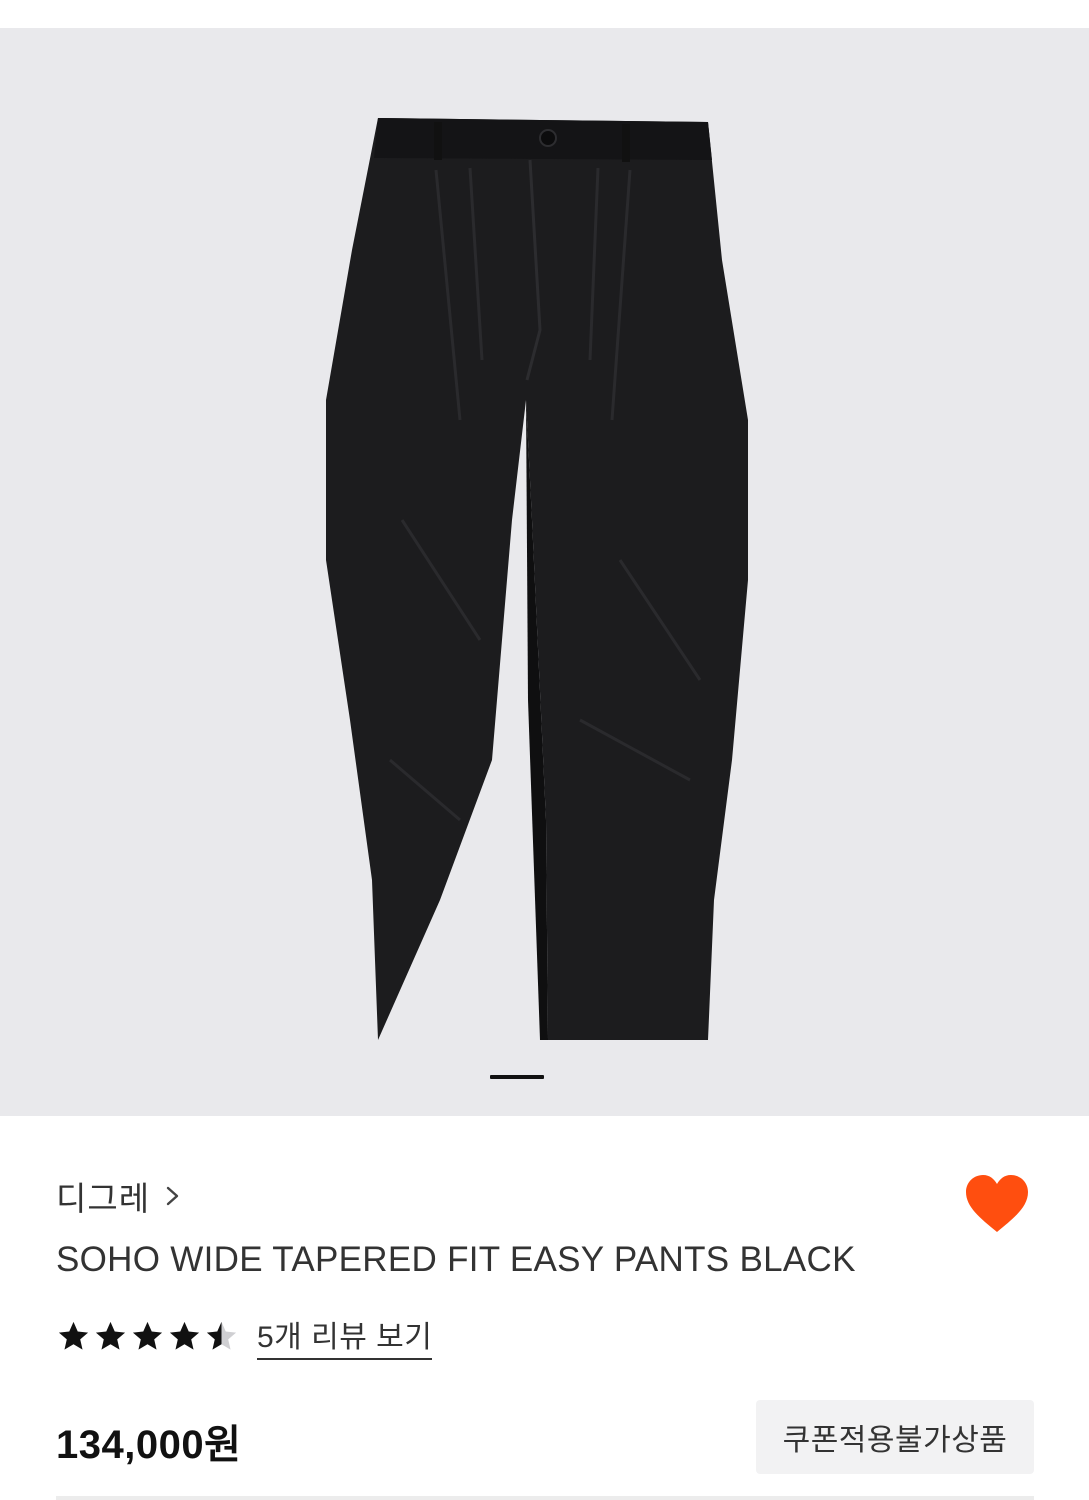  What do you see at coordinates (456, 1259) in the screenshot?
I see `product-title: SOHO WIDE TAPERED FIT EASY PANTS BLACK` at bounding box center [456, 1259].